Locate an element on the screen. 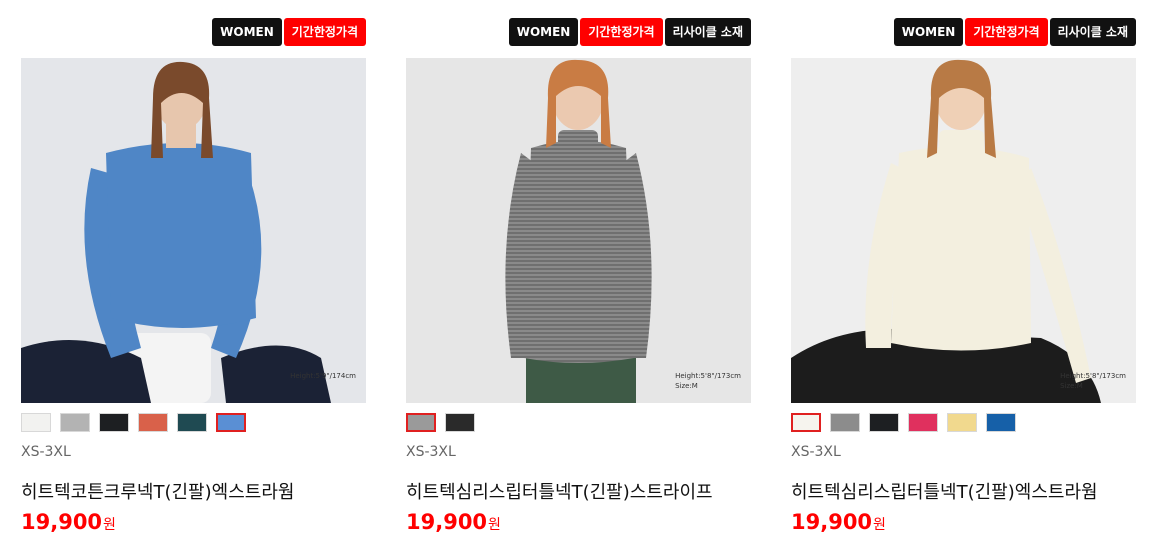  product-name: 히트텍심리스립터틀넥T(긴팔)스트라이프 is located at coordinates (559, 491).